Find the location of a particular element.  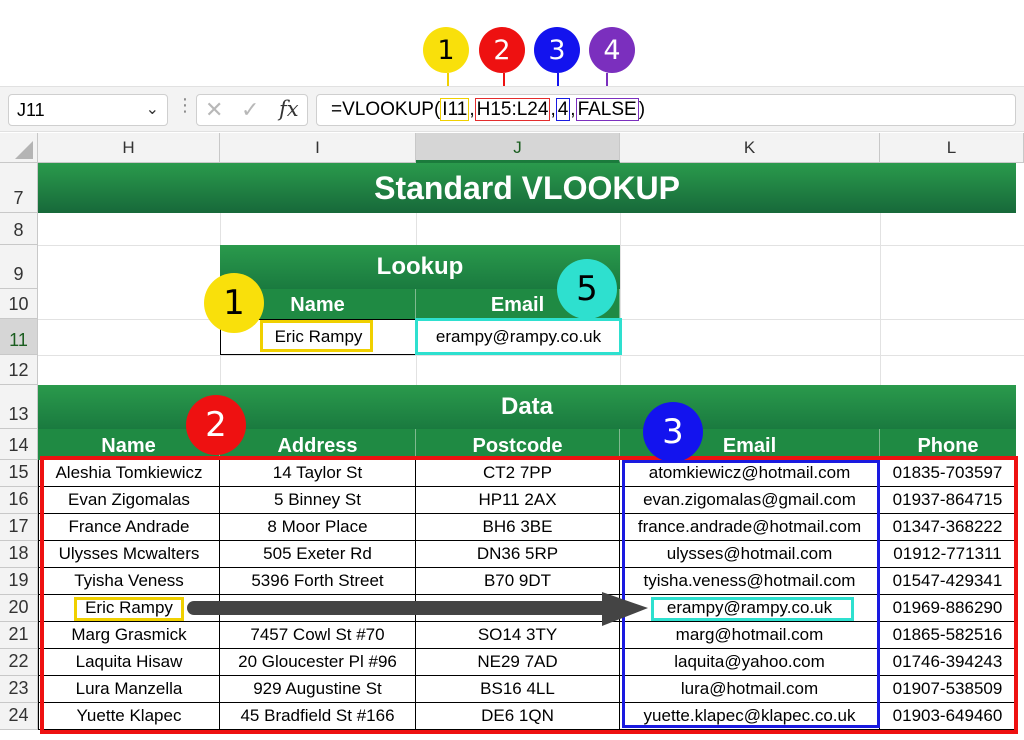

data-cell-value: evan.zigomalas@gmail.com is located at coordinates (749, 499).